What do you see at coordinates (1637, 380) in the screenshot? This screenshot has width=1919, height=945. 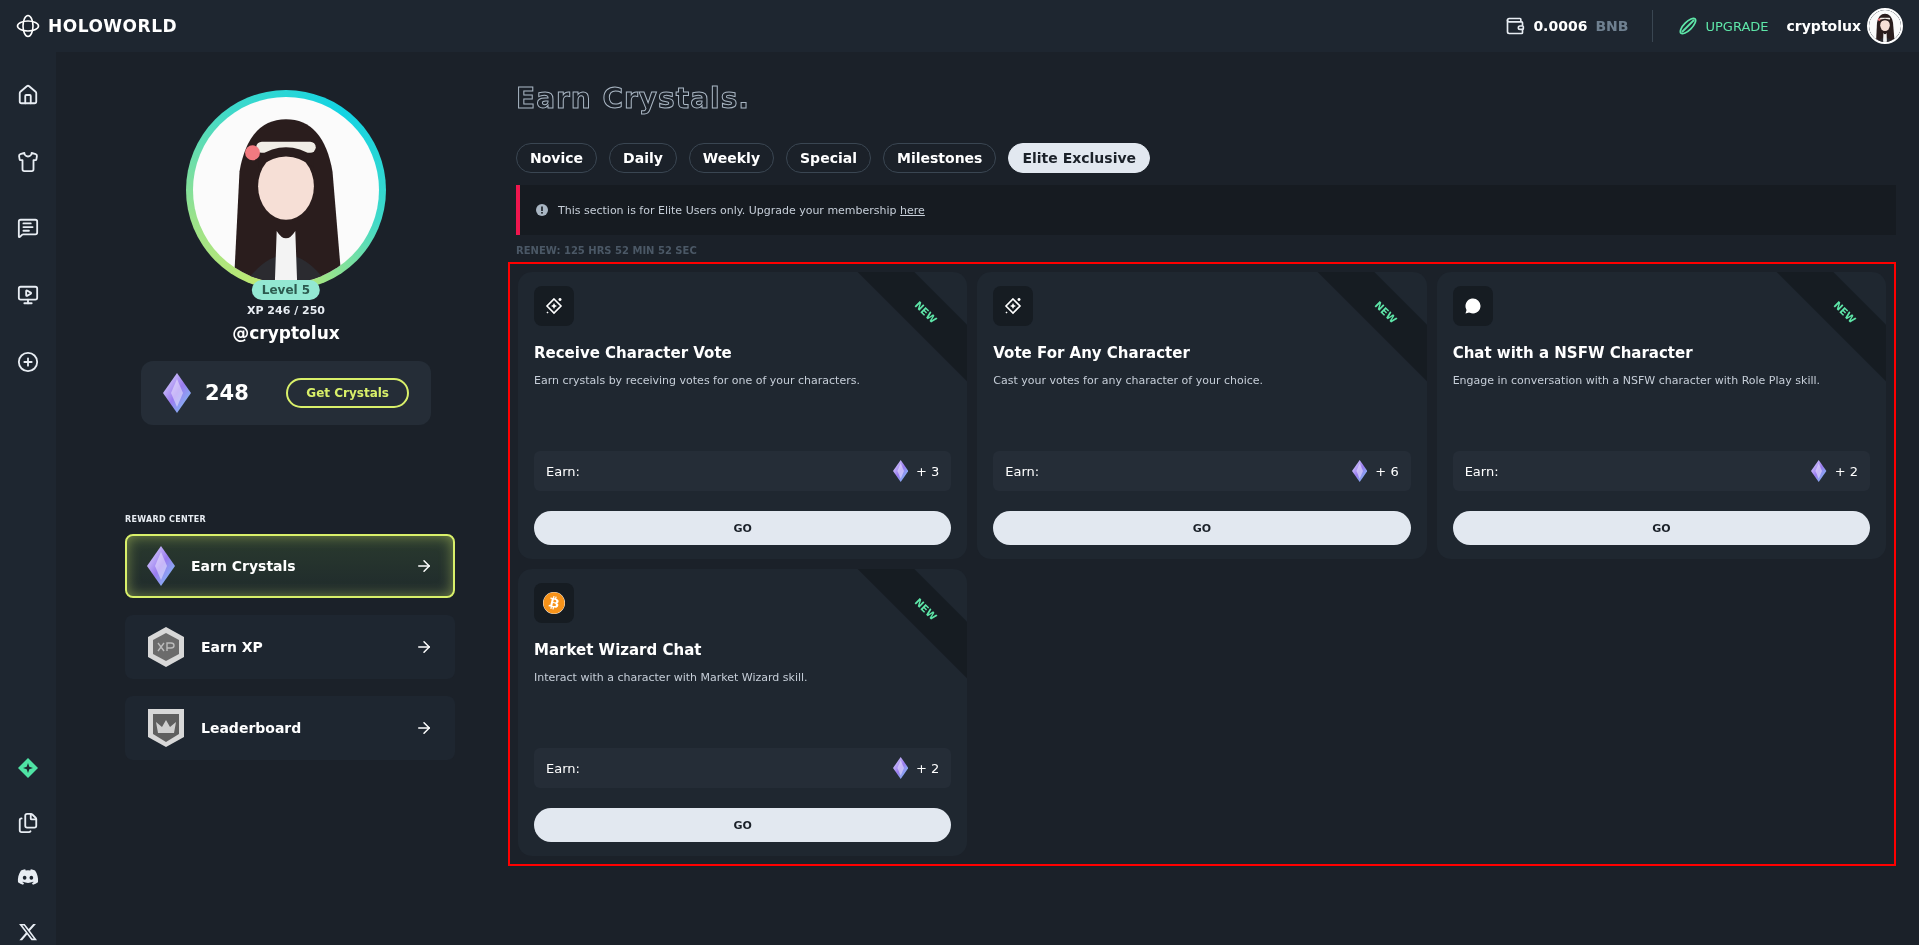 I see `task-description: Engage in conversation with a NSFW character with Role Play skill.` at bounding box center [1637, 380].